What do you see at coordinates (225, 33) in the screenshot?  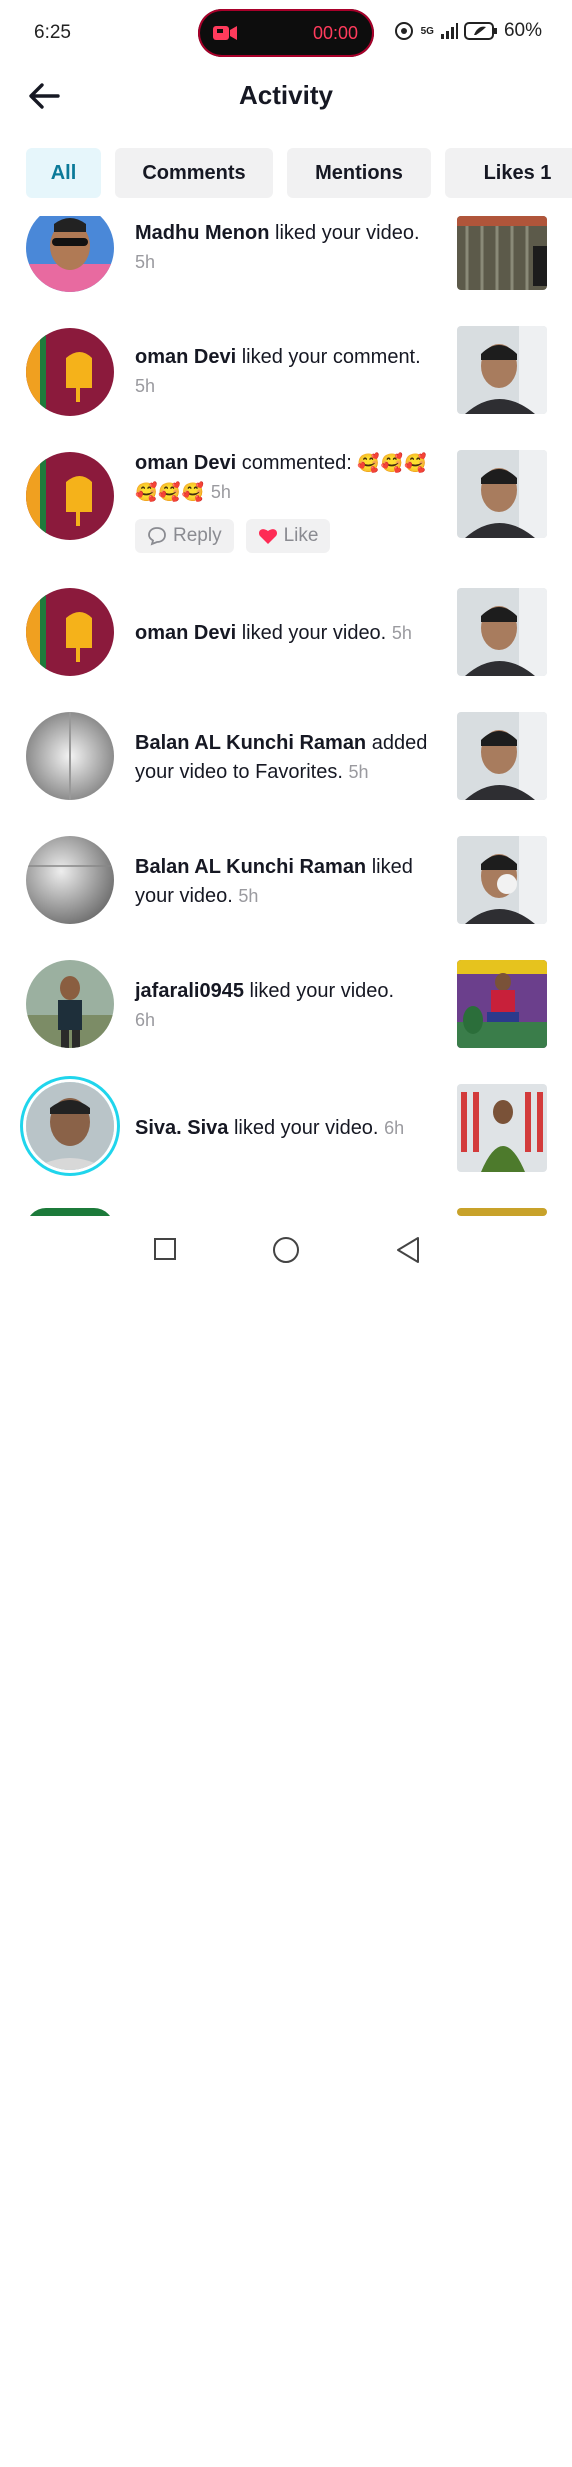 I see `video-record-icon` at bounding box center [225, 33].